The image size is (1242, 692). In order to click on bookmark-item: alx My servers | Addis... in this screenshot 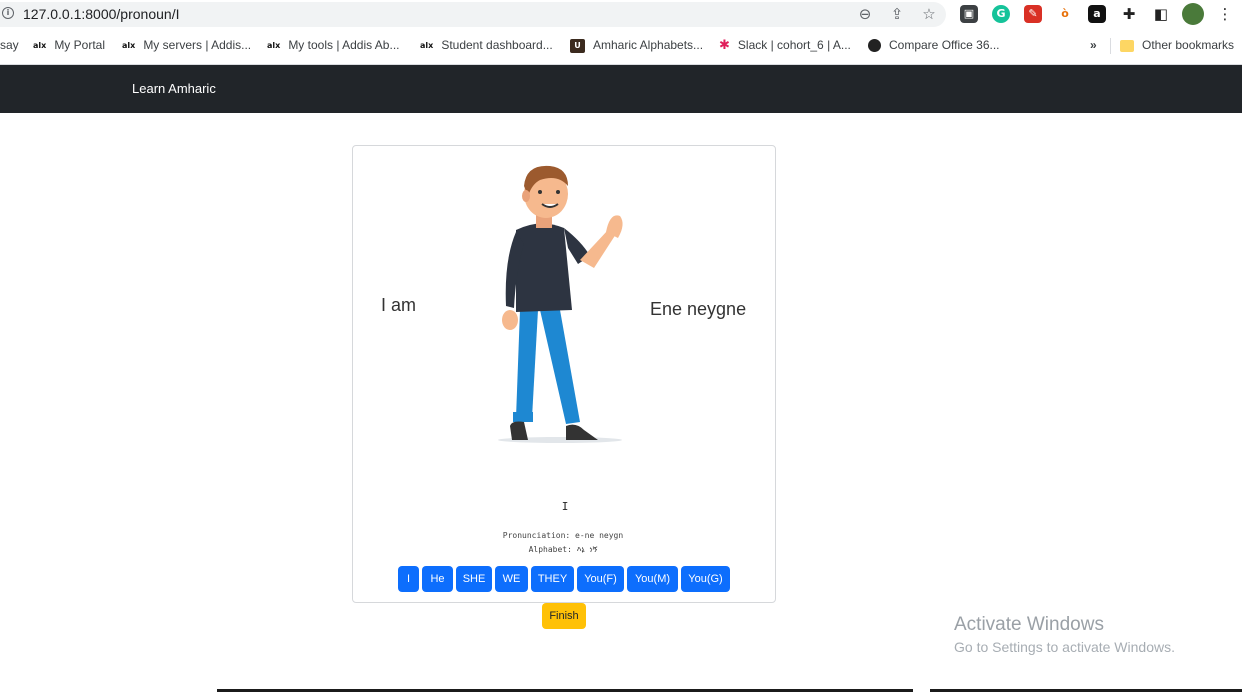, I will do `click(186, 45)`.